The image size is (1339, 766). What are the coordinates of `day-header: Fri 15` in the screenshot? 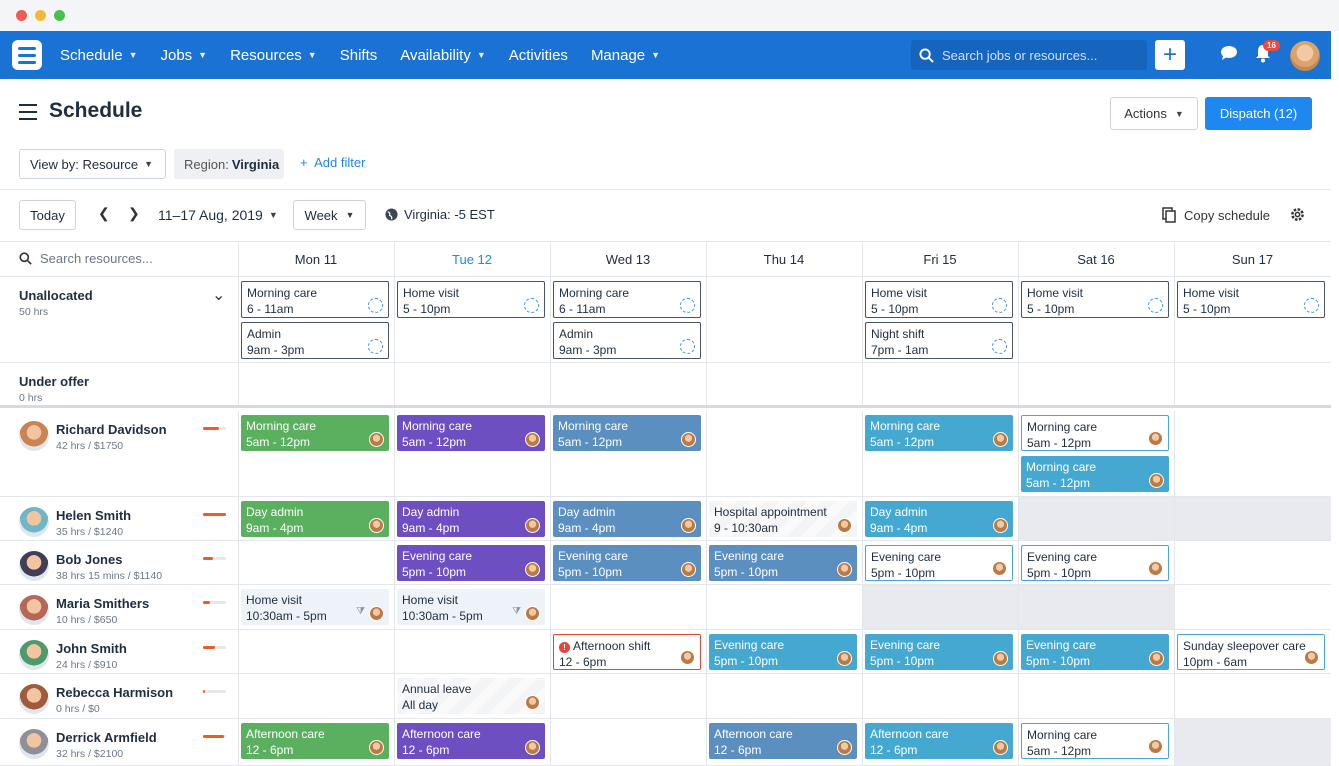 It's located at (940, 259).